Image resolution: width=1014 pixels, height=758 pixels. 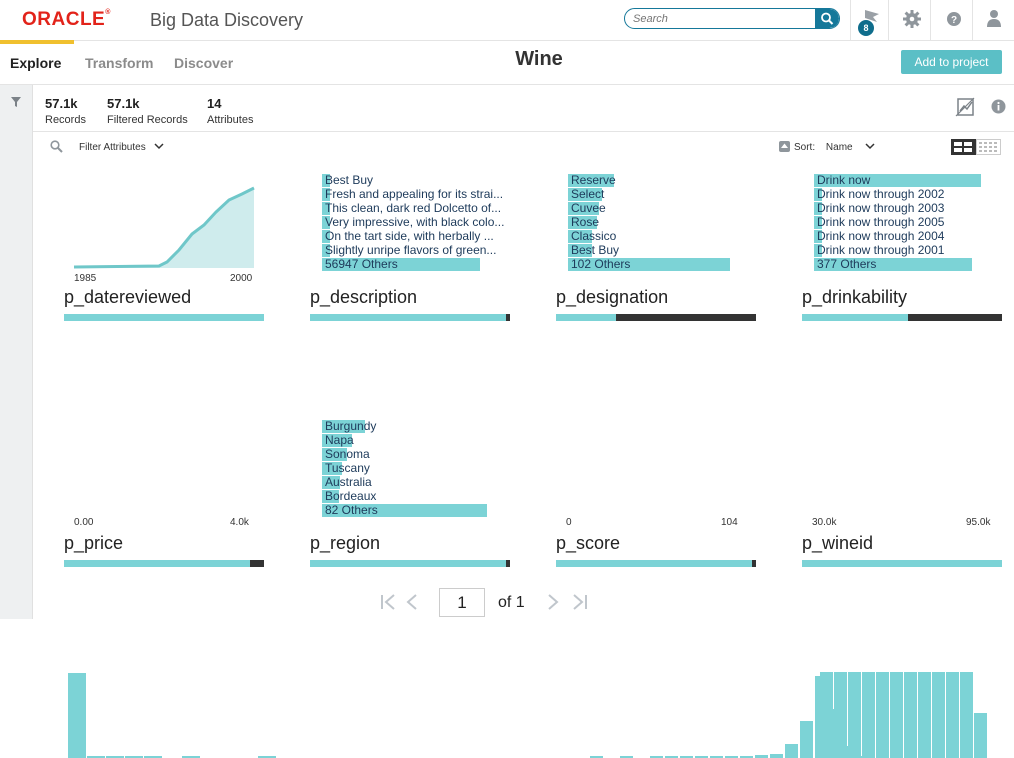 What do you see at coordinates (954, 20) in the screenshot?
I see `help-button: ?` at bounding box center [954, 20].